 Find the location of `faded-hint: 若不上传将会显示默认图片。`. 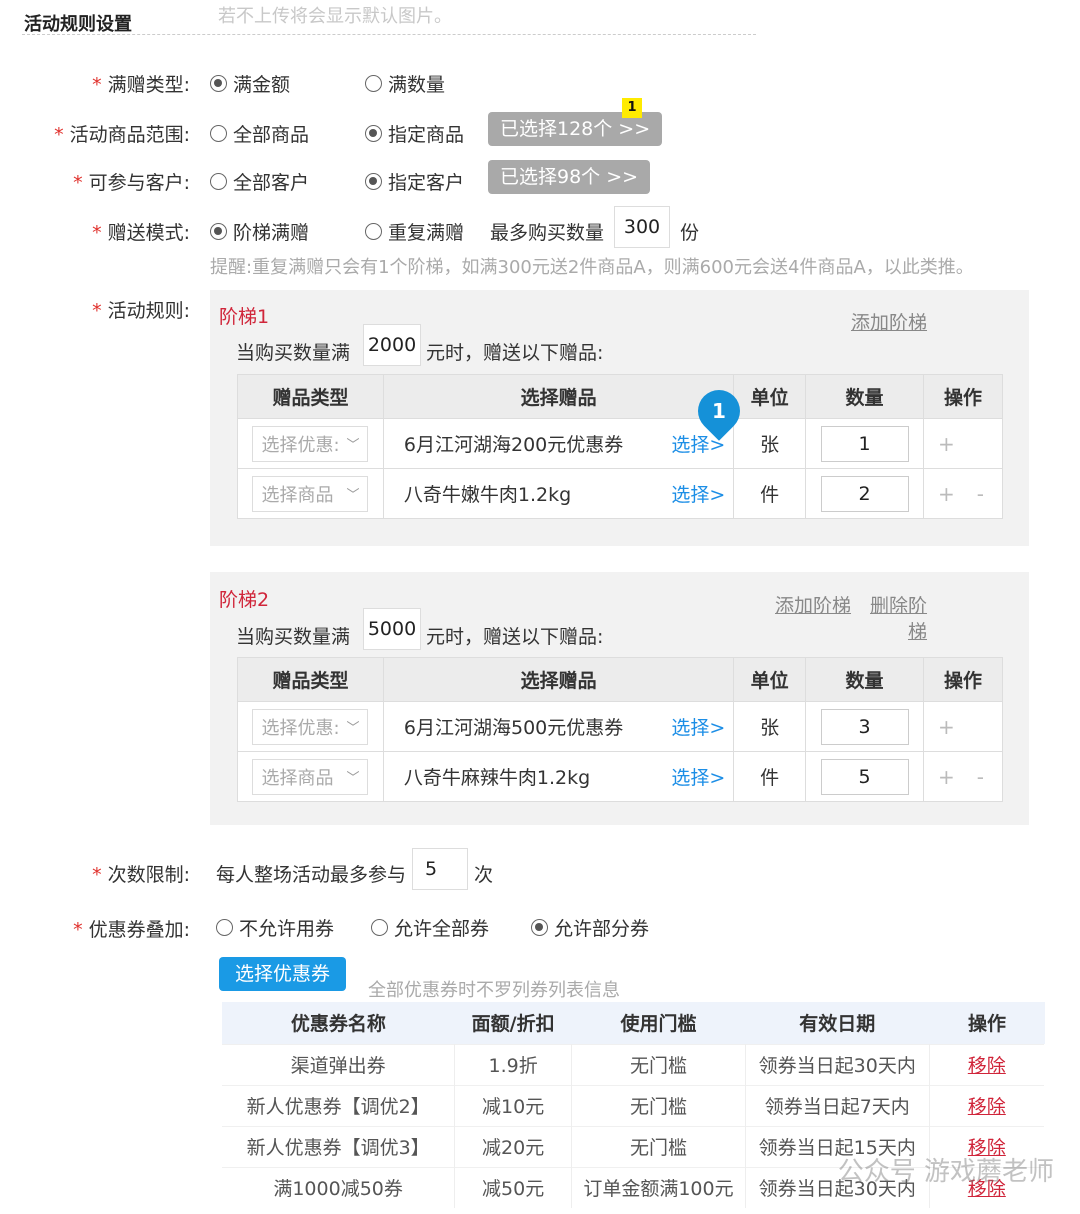

faded-hint: 若不上传将会显示默认图片。 is located at coordinates (335, 16).